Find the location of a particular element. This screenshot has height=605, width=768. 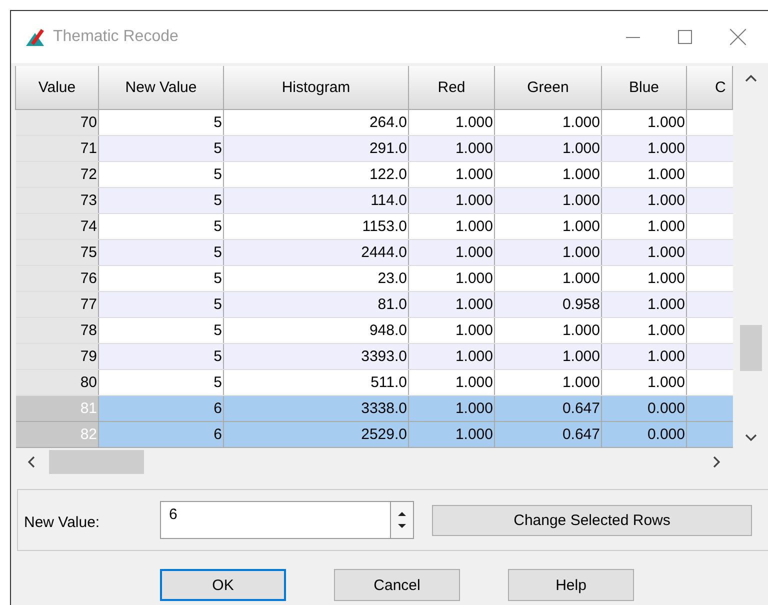

row-header-cell: 72 is located at coordinates (57, 175).